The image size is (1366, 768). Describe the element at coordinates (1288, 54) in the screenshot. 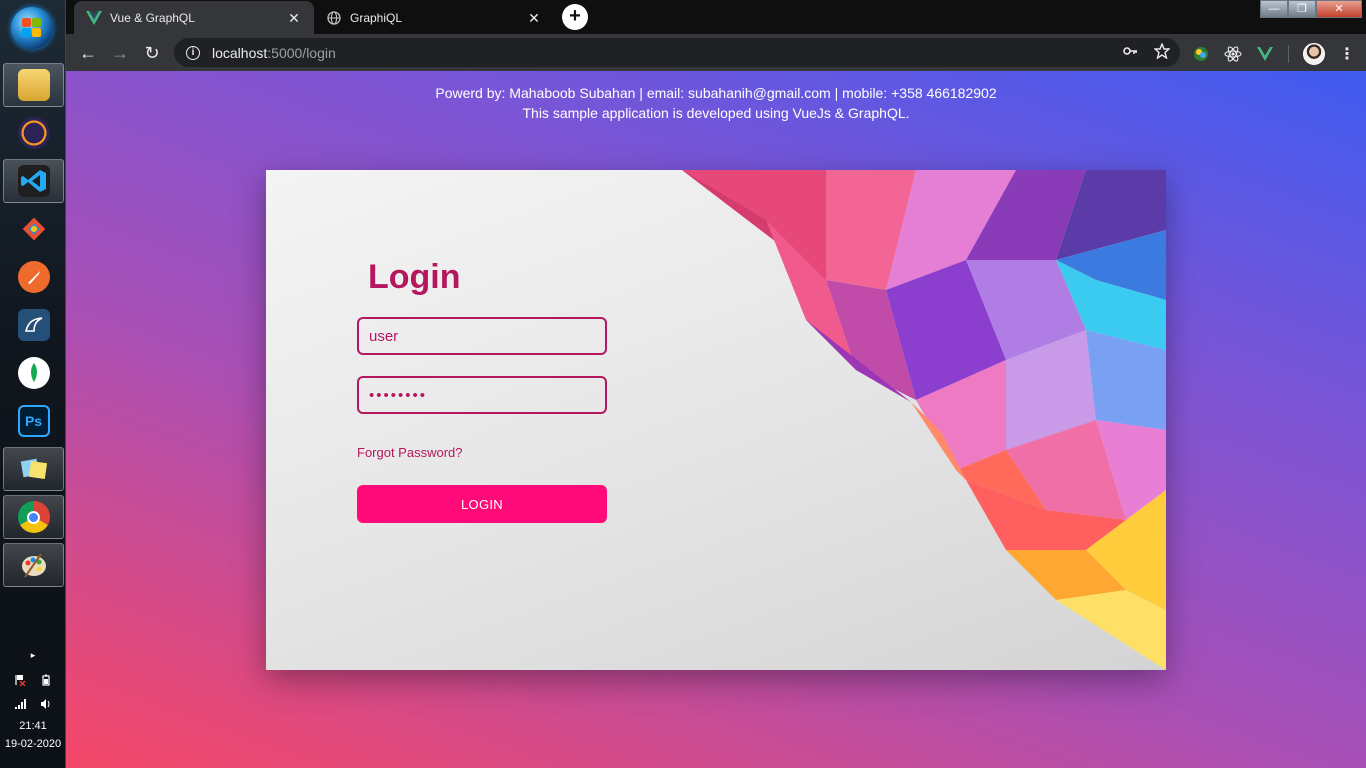

I see `toolbar-divider` at that location.